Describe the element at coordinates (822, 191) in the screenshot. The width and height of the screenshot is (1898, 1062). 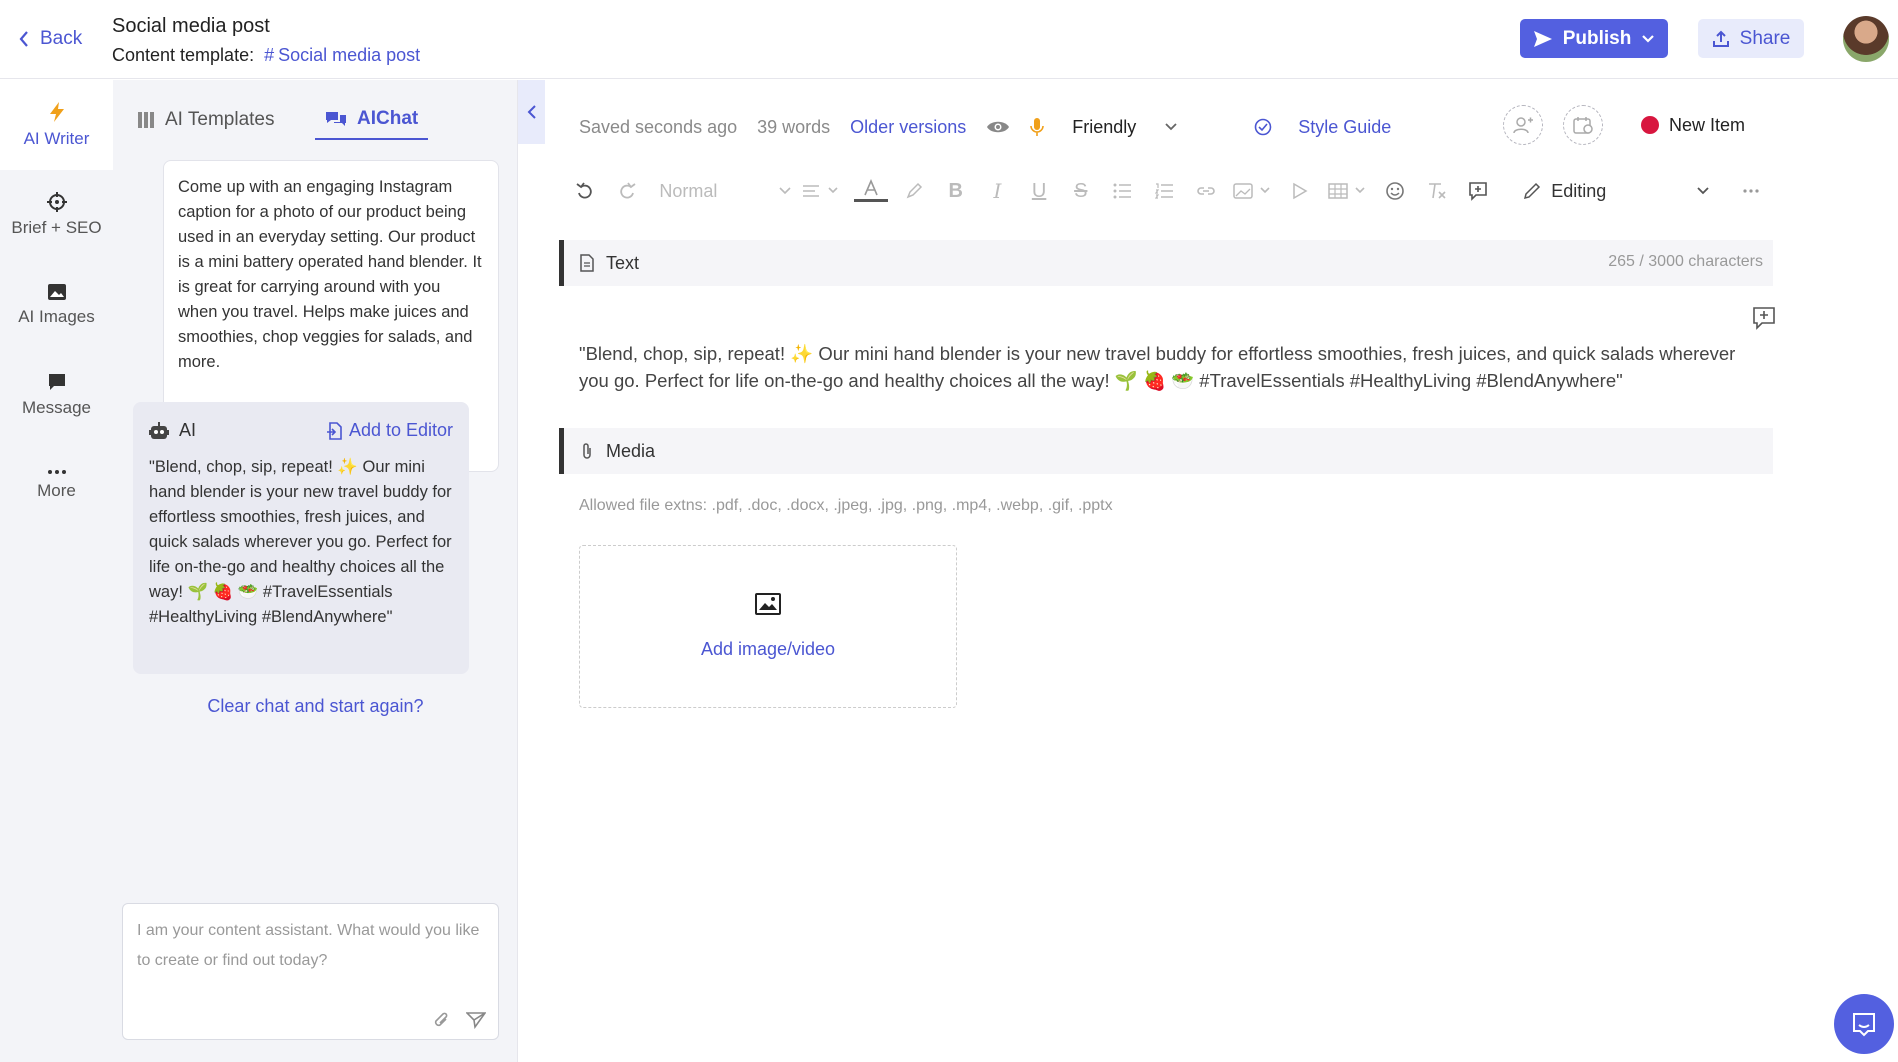
I see `align-icon` at that location.